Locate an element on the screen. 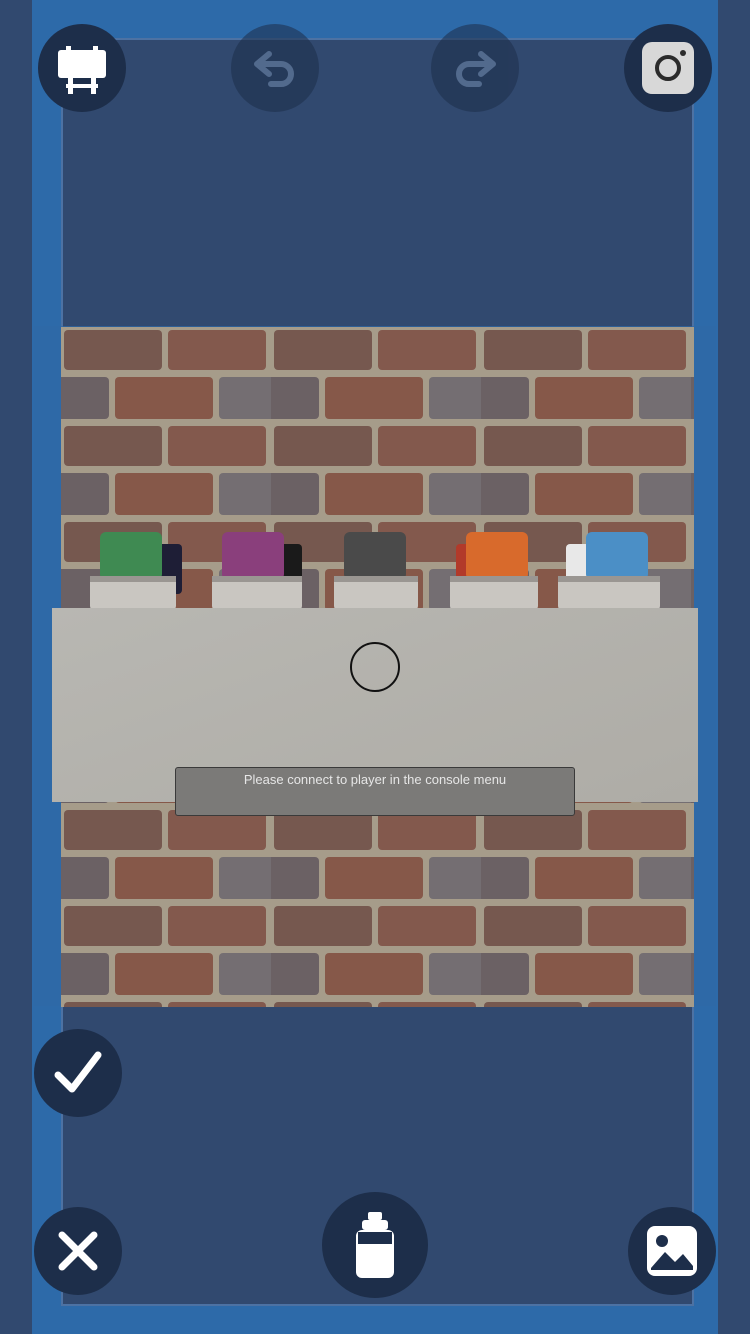  redo-button is located at coordinates (475, 68).